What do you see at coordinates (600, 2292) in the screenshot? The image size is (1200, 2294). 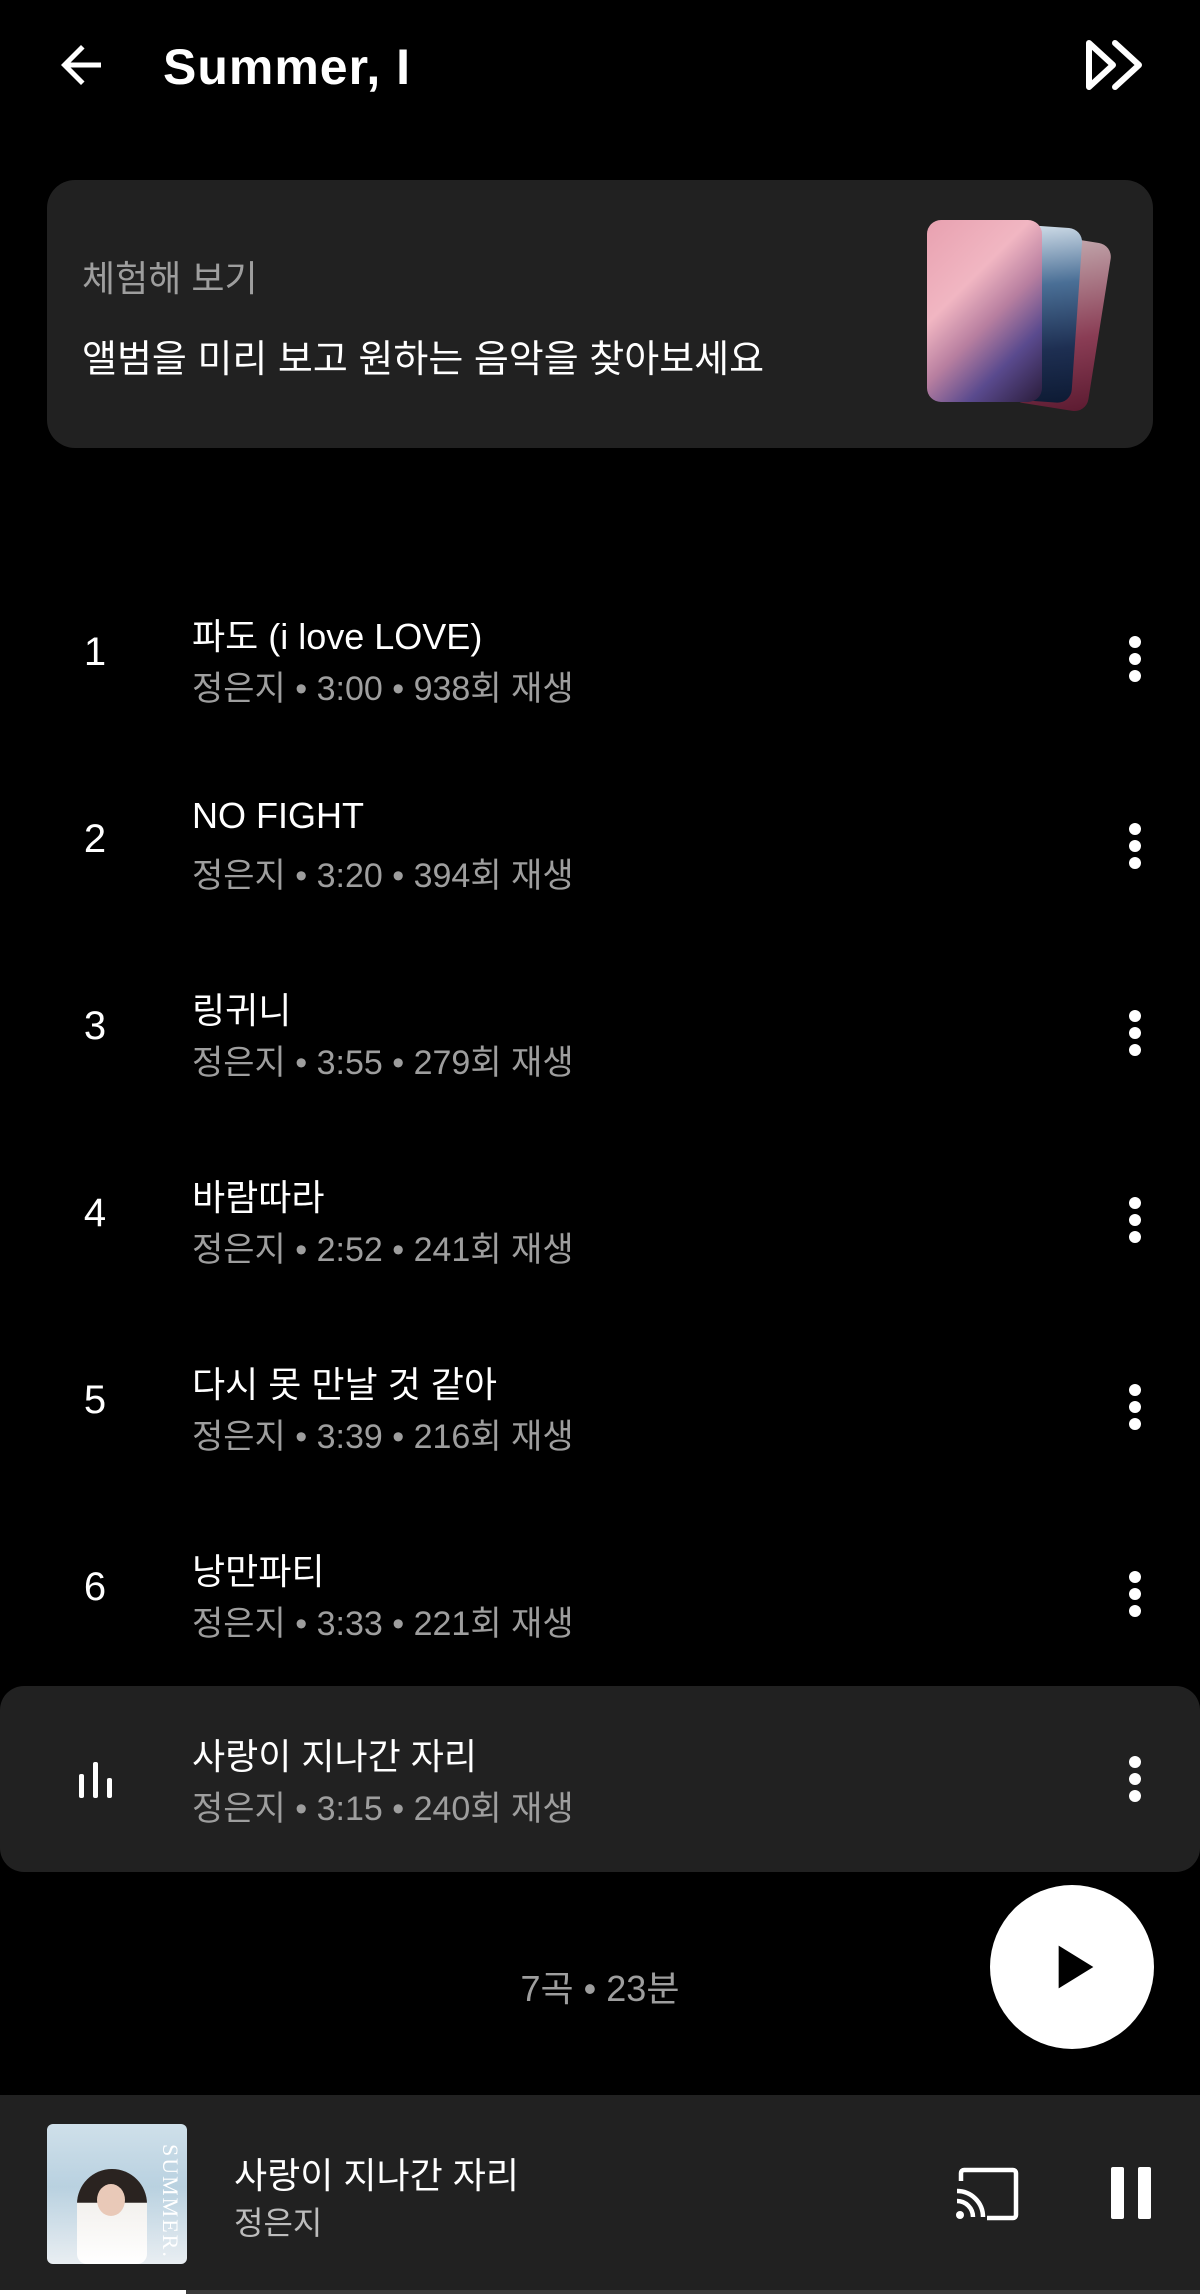 I see `playback-progress-bar` at bounding box center [600, 2292].